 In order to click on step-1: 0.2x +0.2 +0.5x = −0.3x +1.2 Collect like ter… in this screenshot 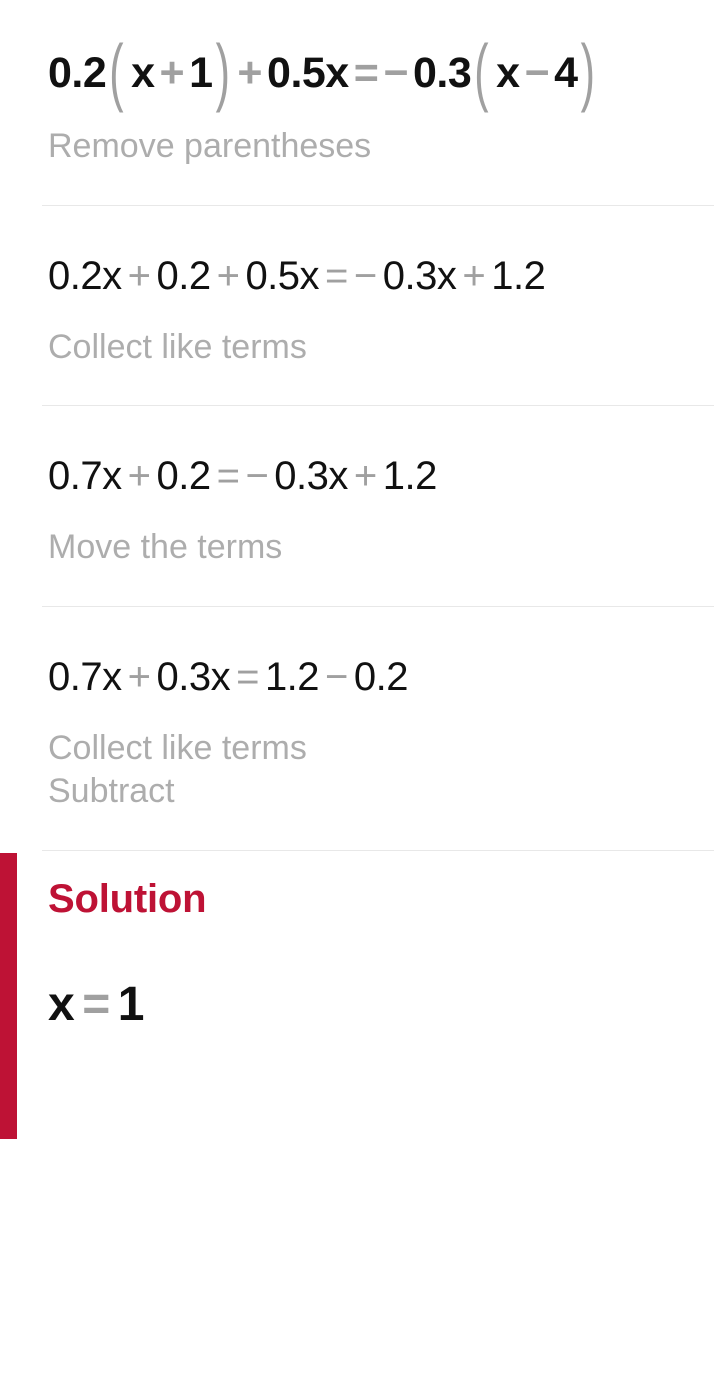, I will do `click(357, 313)`.